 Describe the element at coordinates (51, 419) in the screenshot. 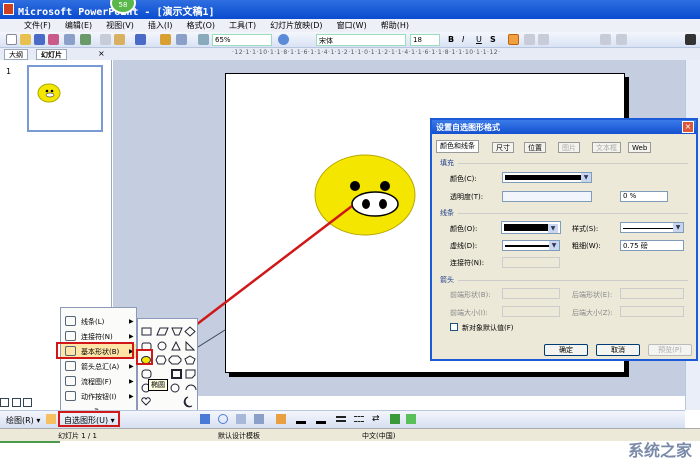

I see `select-objects-icon` at that location.